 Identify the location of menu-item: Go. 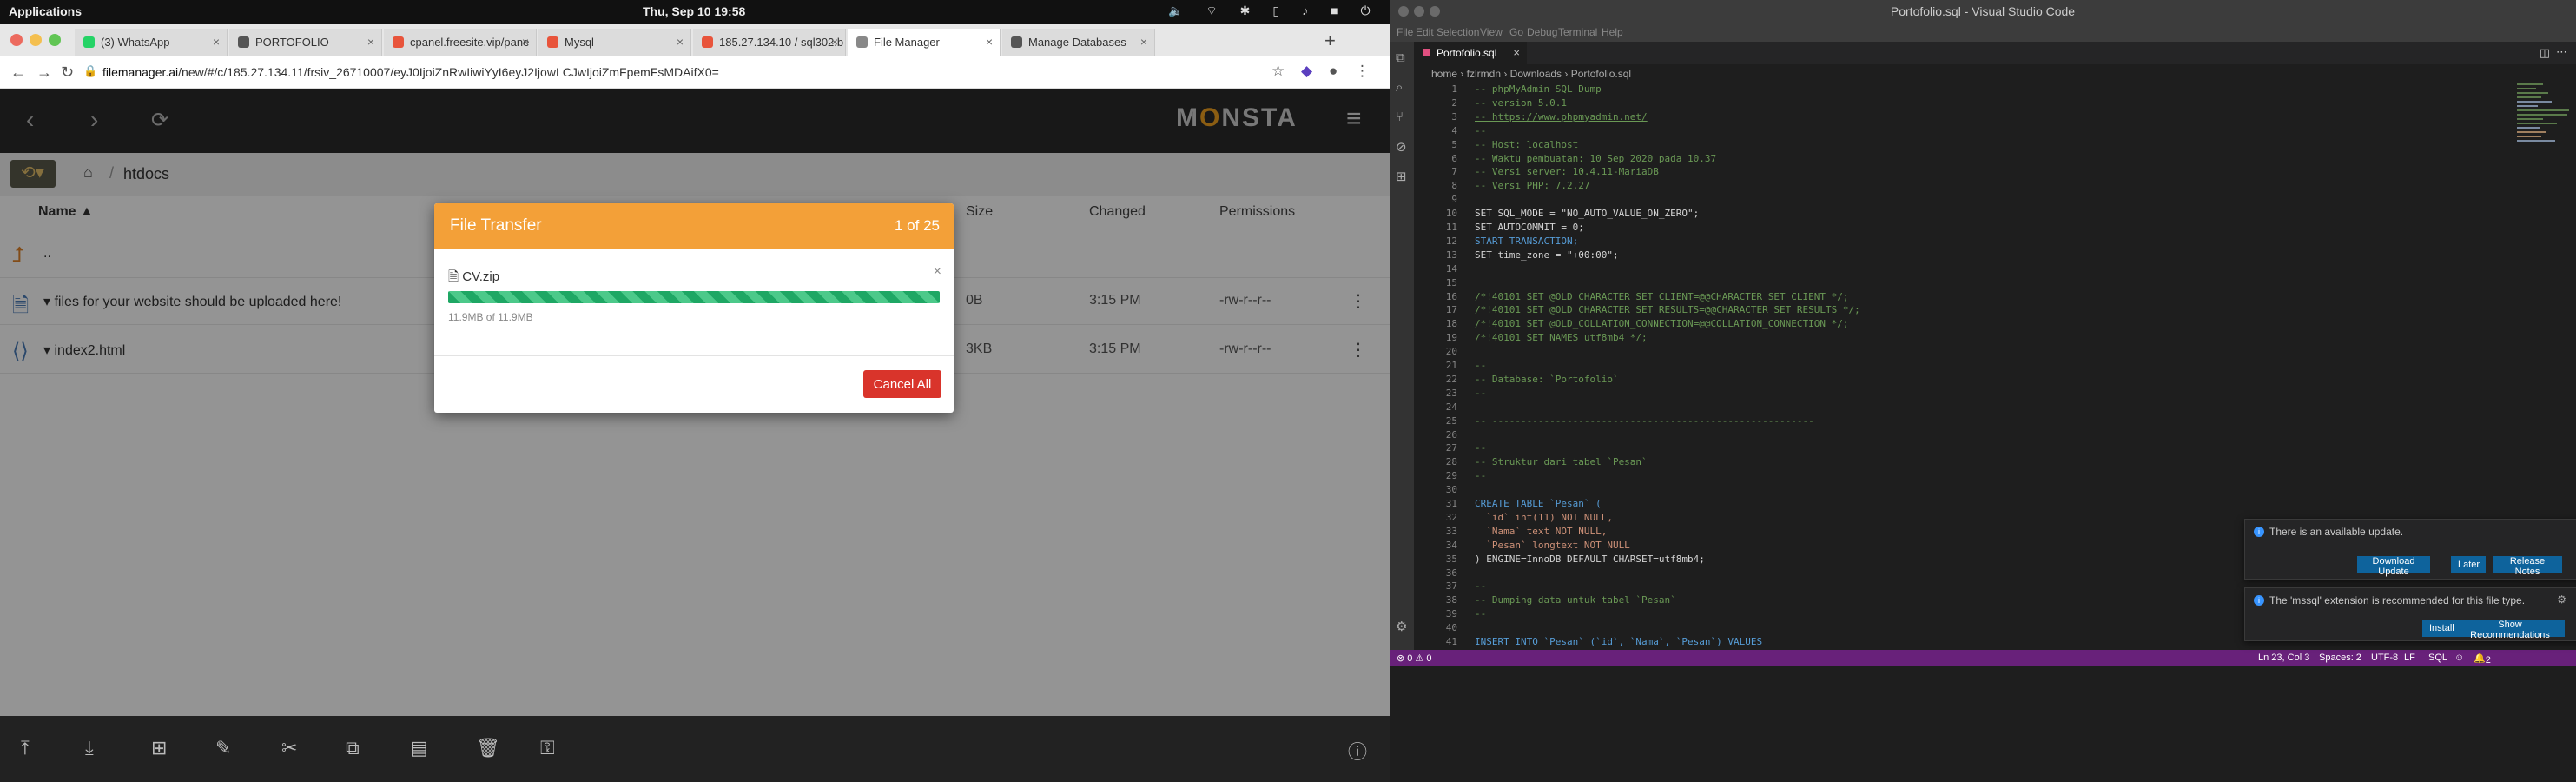
(1516, 32).